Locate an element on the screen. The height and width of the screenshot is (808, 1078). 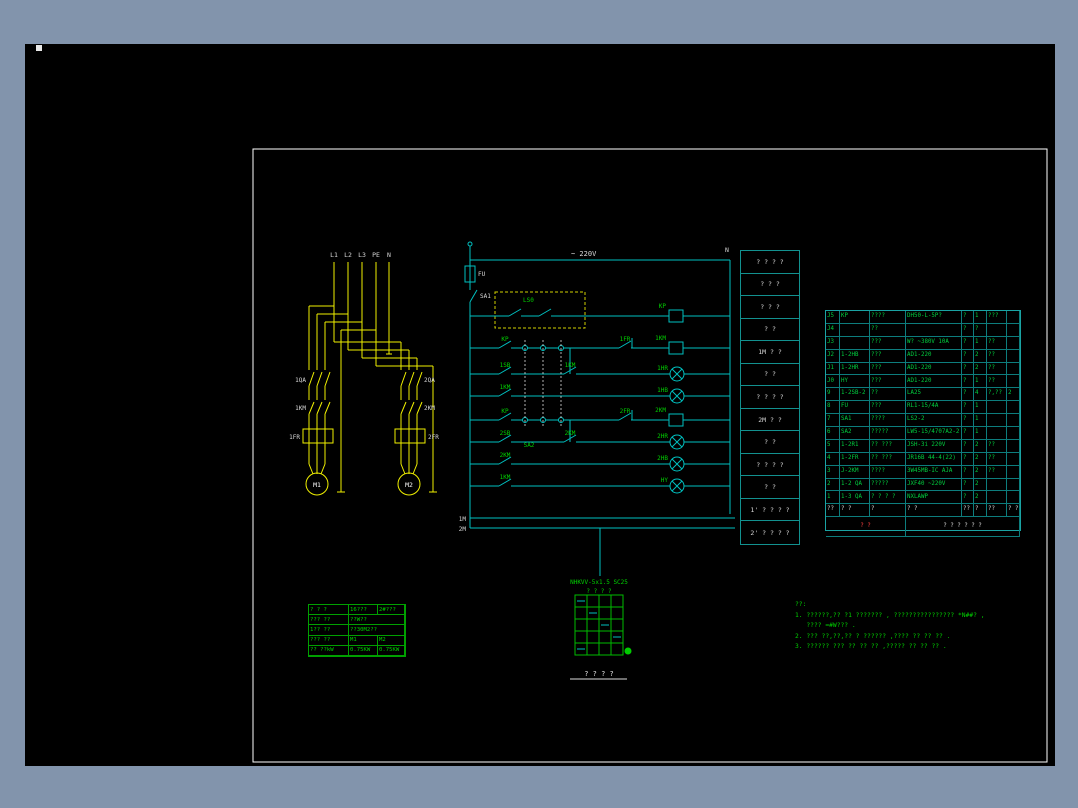
contactor-2km-label: 2KM is located at coordinates (429, 408).